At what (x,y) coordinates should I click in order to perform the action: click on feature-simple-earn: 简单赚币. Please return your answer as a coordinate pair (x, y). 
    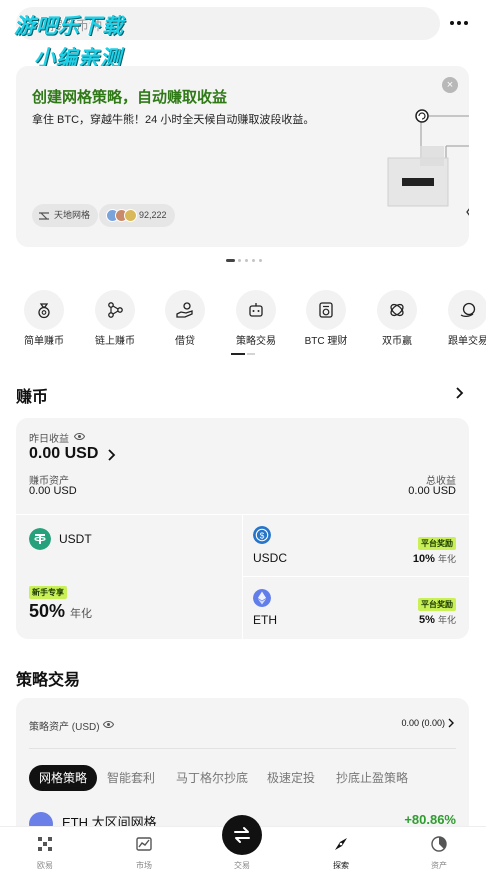
    Looking at the image, I should click on (44, 320).